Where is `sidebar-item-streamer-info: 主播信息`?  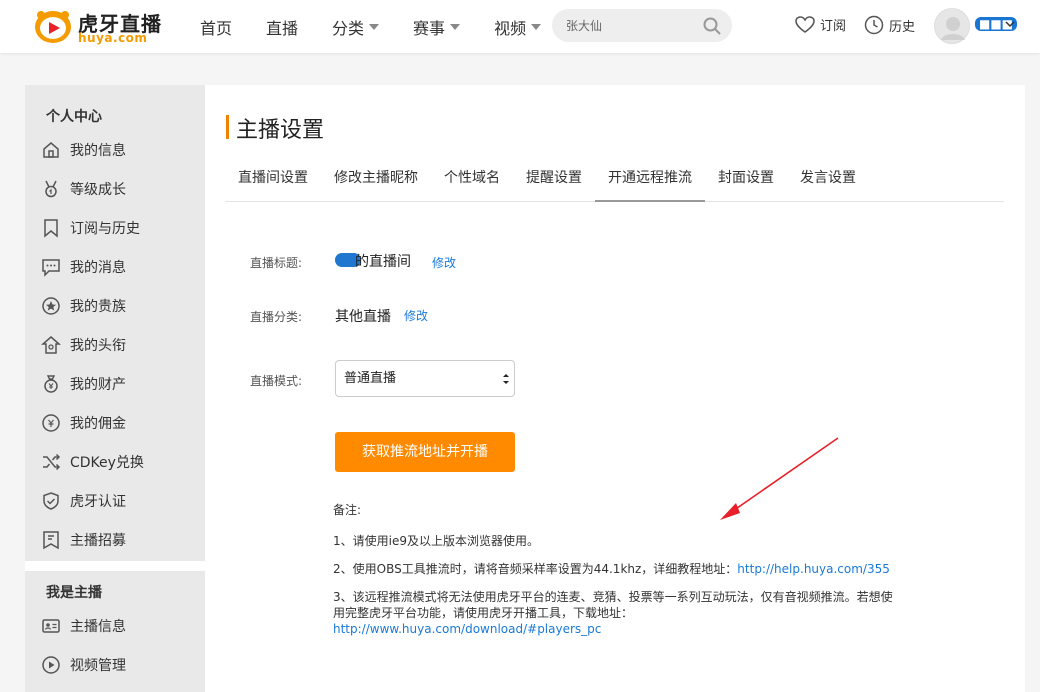 sidebar-item-streamer-info: 主播信息 is located at coordinates (83, 626).